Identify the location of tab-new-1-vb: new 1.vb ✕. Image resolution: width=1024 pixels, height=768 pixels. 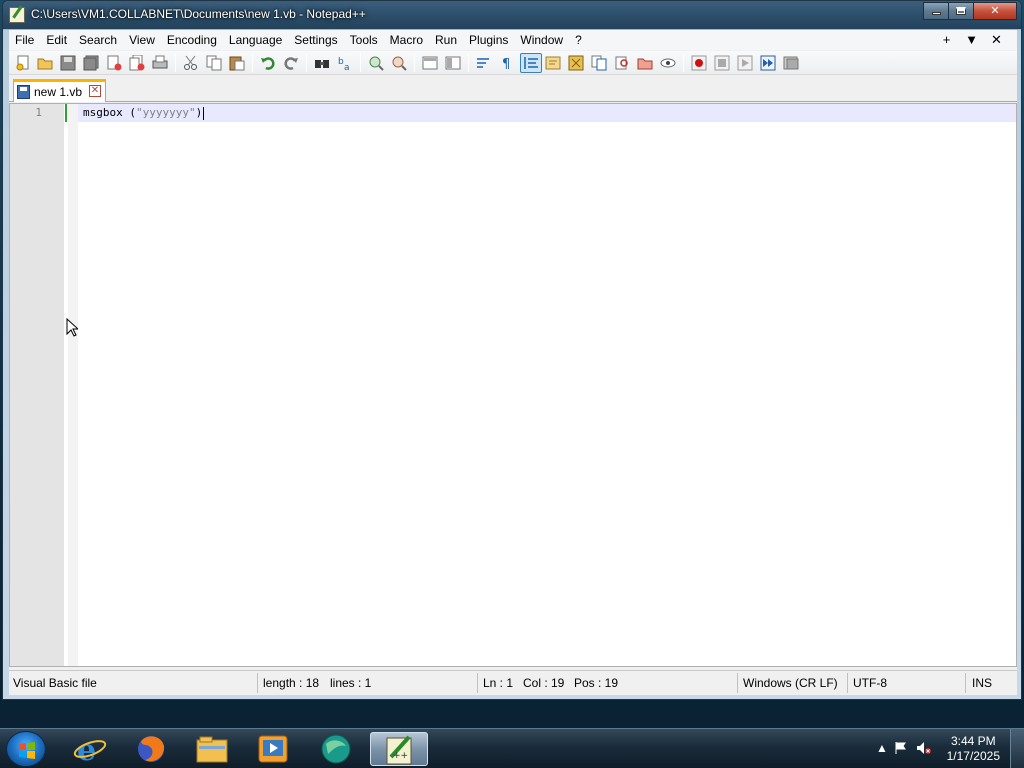
(59, 90).